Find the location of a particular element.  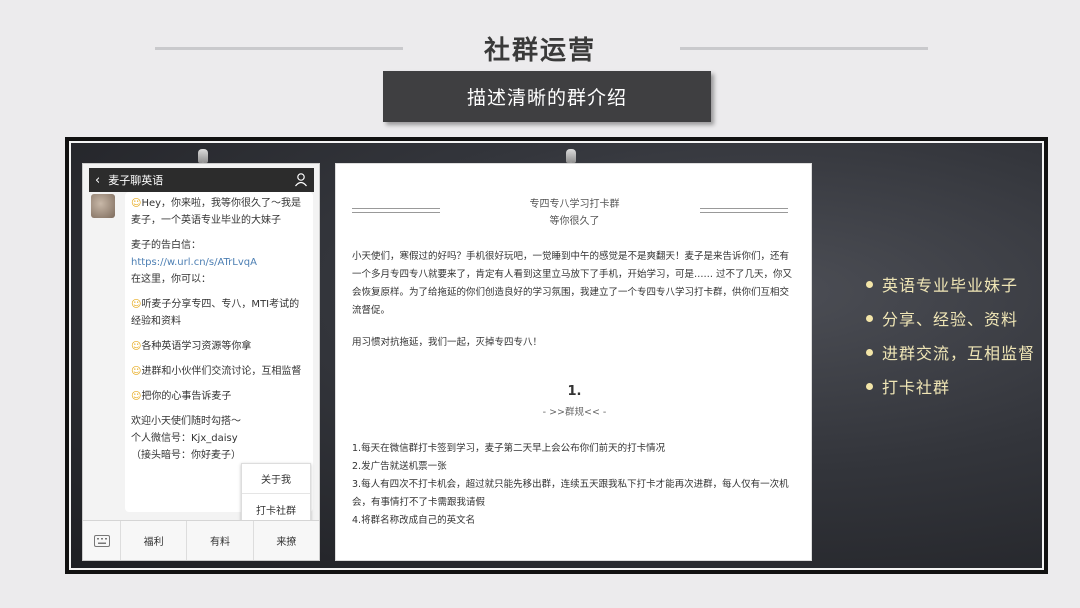

msg-line: 把你的心事告诉麦子 is located at coordinates (186, 396).